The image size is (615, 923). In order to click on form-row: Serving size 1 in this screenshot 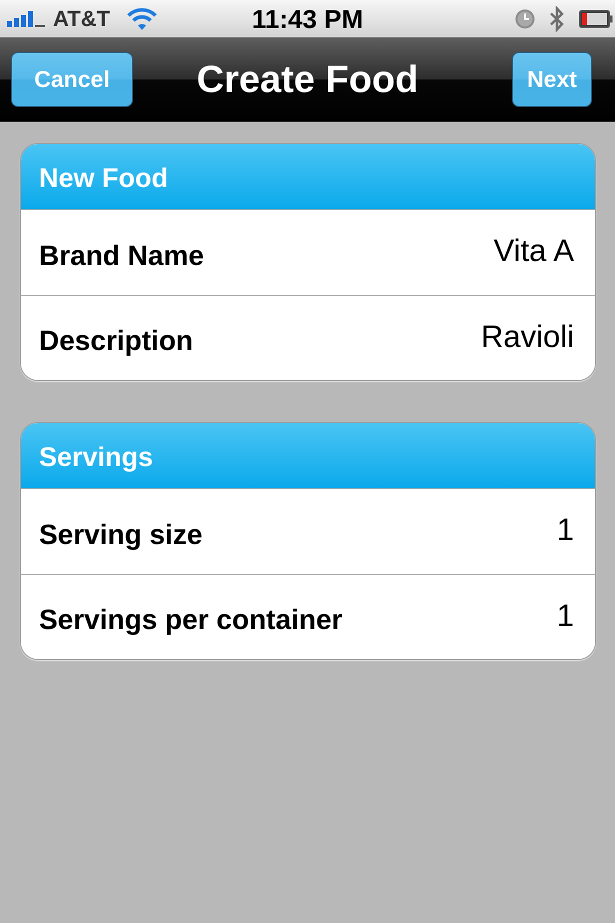, I will do `click(308, 531)`.